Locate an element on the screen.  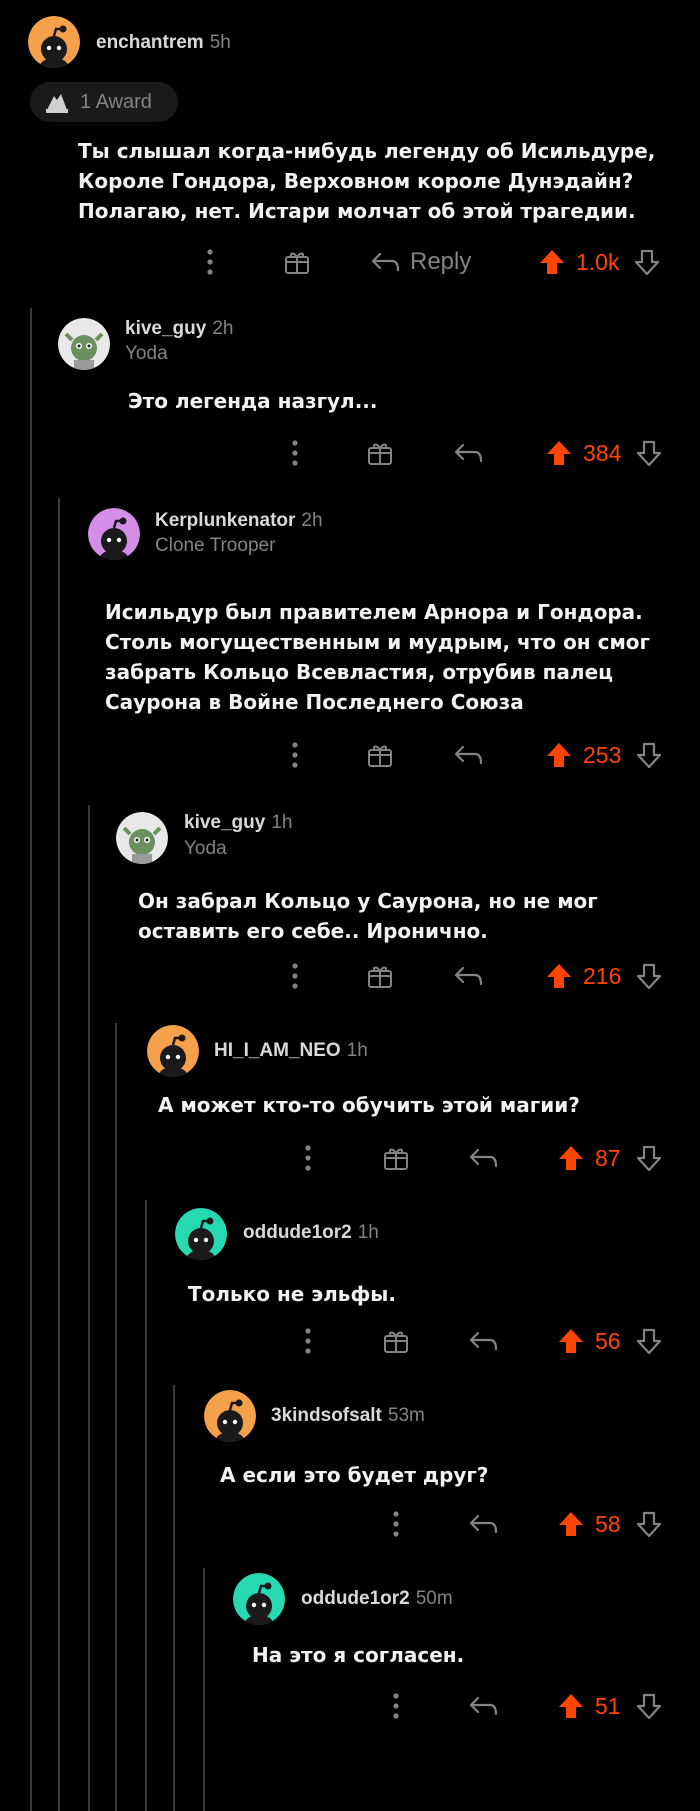
user-flair: Yoda is located at coordinates (146, 353).